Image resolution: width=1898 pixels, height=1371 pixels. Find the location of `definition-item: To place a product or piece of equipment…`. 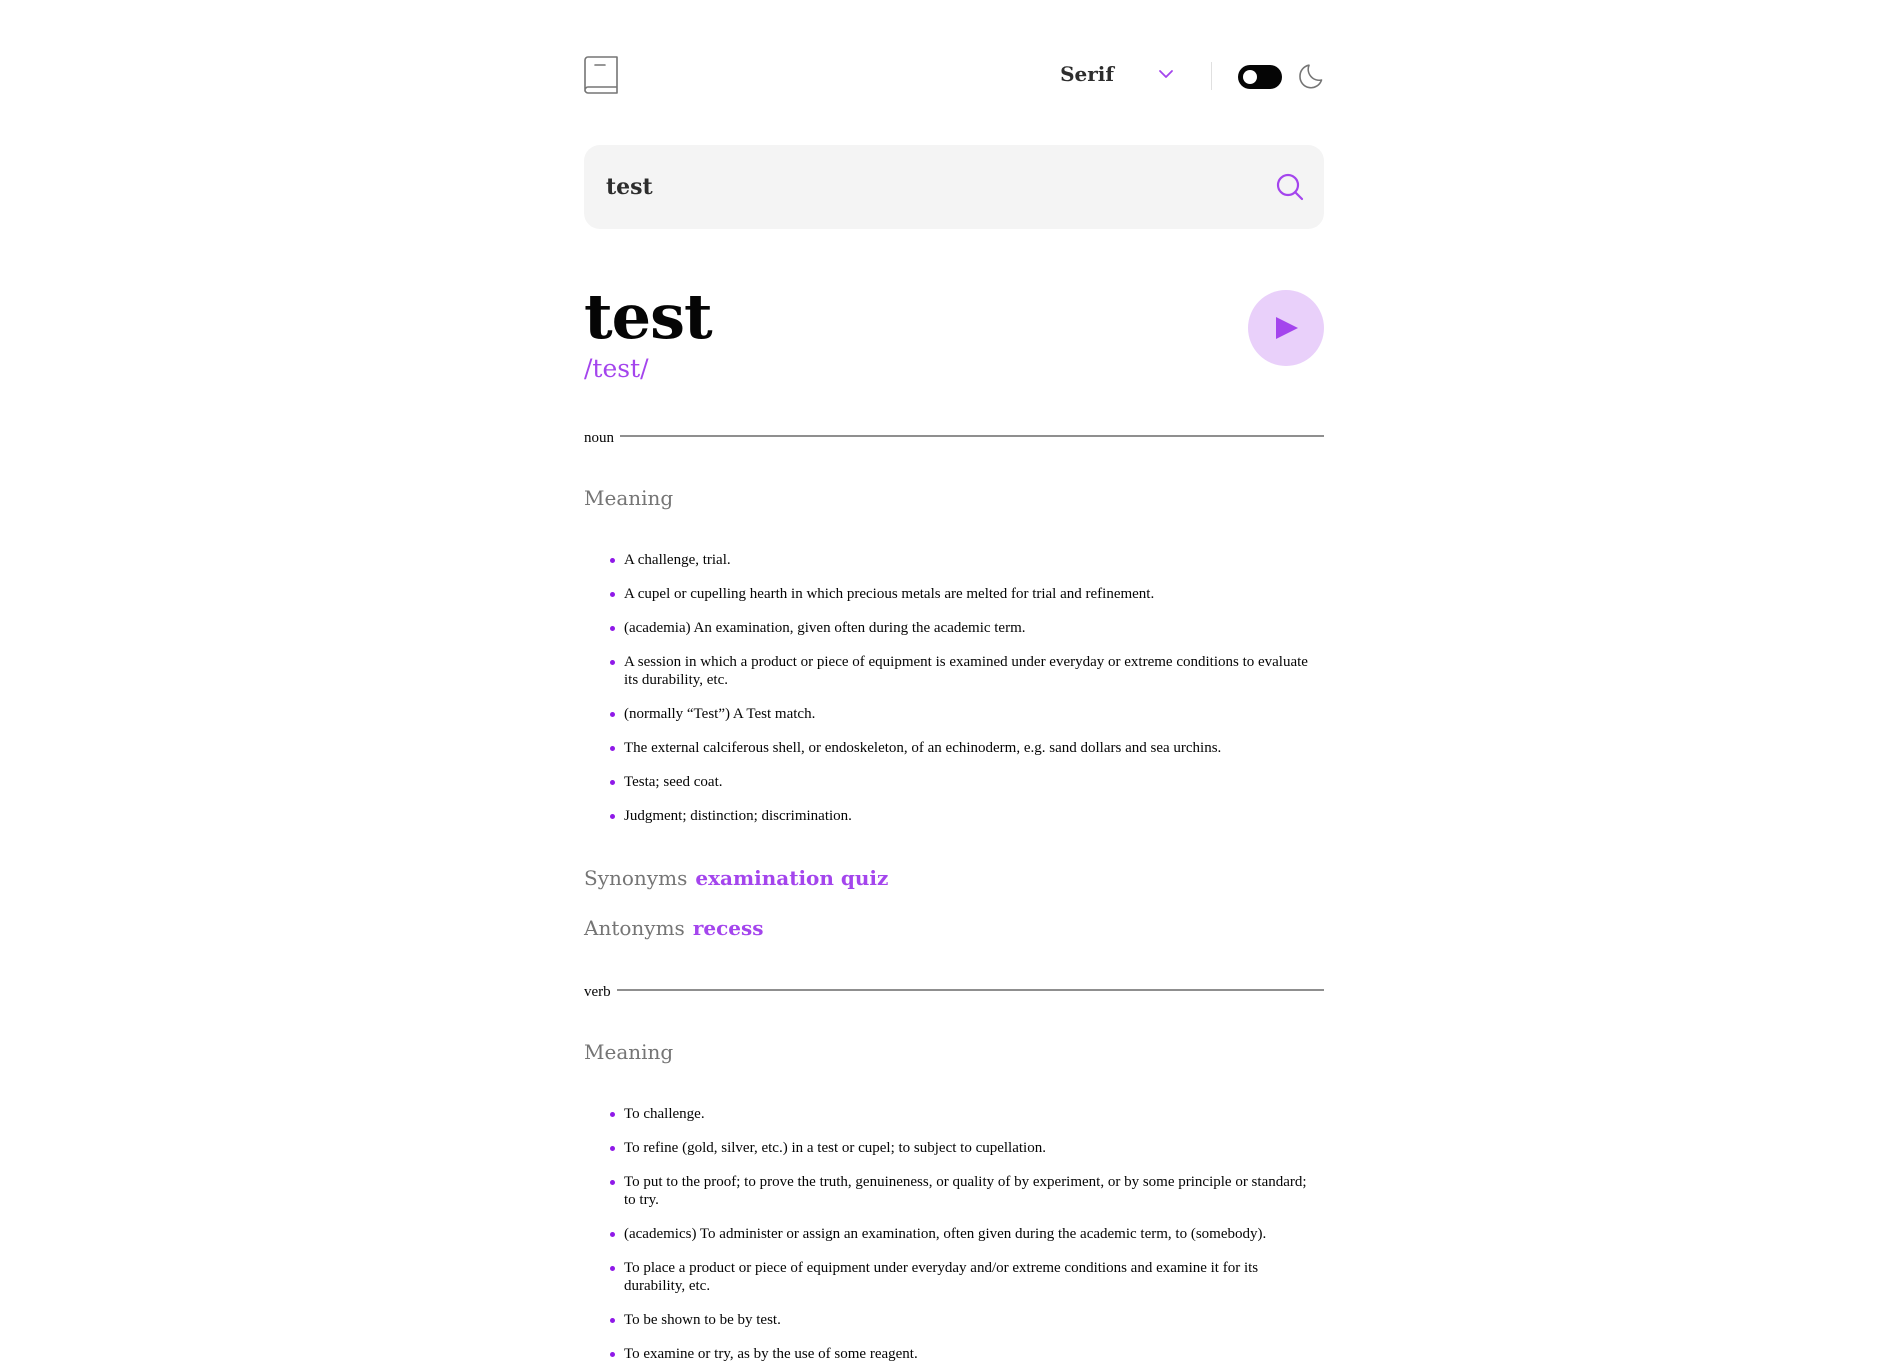

definition-item: To place a product or piece of equipment… is located at coordinates (960, 1277).